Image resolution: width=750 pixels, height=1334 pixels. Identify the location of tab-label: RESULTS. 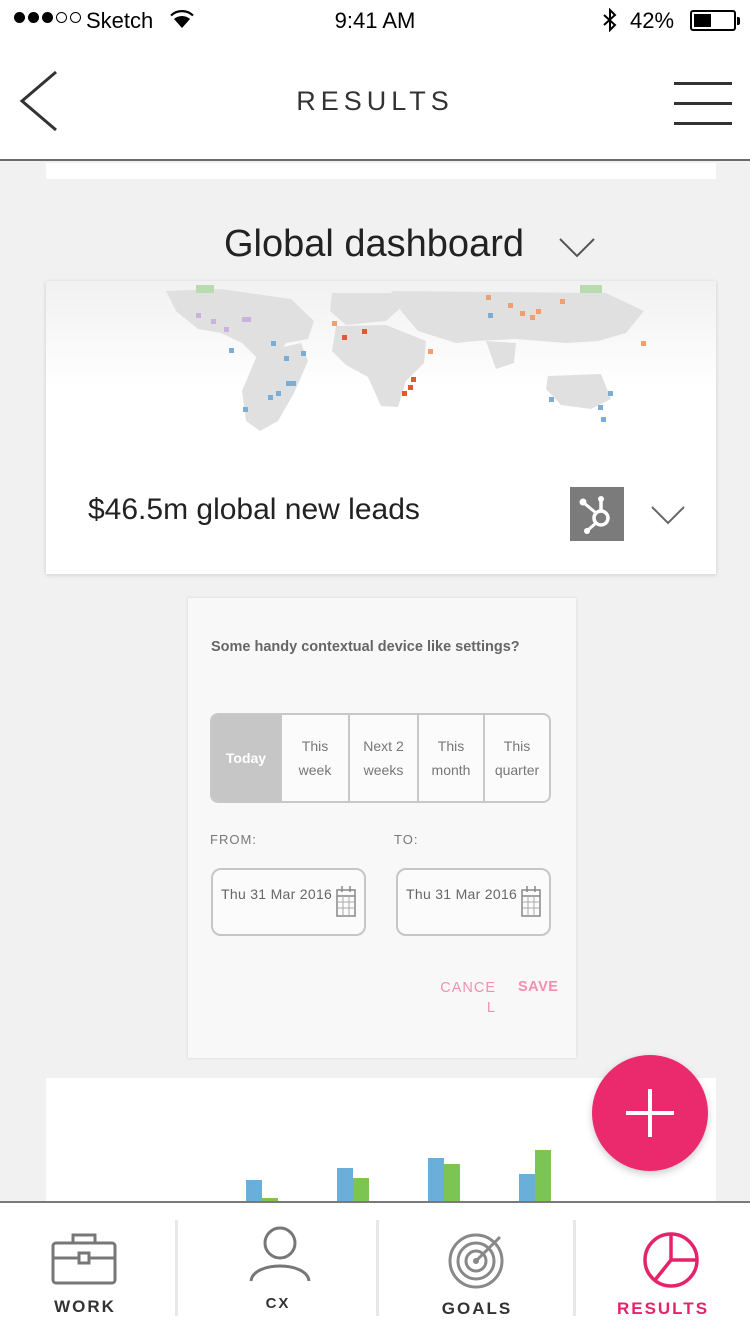
(663, 1308).